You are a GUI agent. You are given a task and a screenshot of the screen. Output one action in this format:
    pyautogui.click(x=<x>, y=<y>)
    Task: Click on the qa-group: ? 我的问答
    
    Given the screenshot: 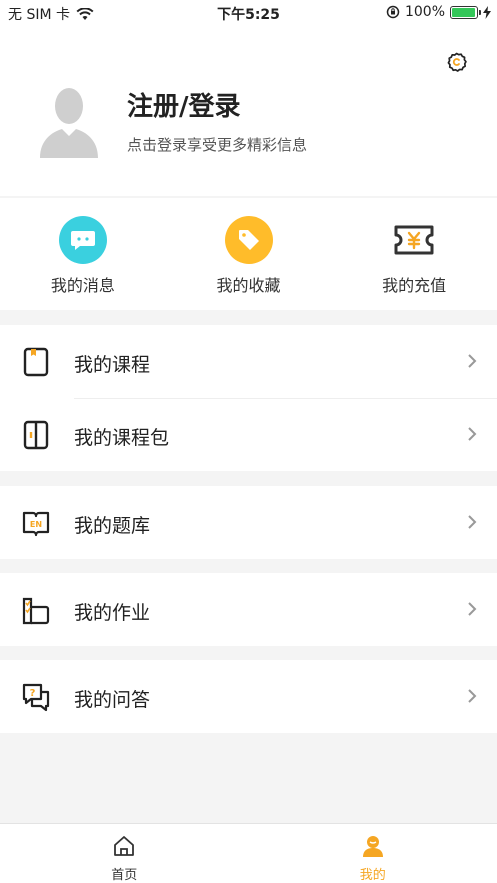 What is the action you would take?
    pyautogui.click(x=248, y=696)
    